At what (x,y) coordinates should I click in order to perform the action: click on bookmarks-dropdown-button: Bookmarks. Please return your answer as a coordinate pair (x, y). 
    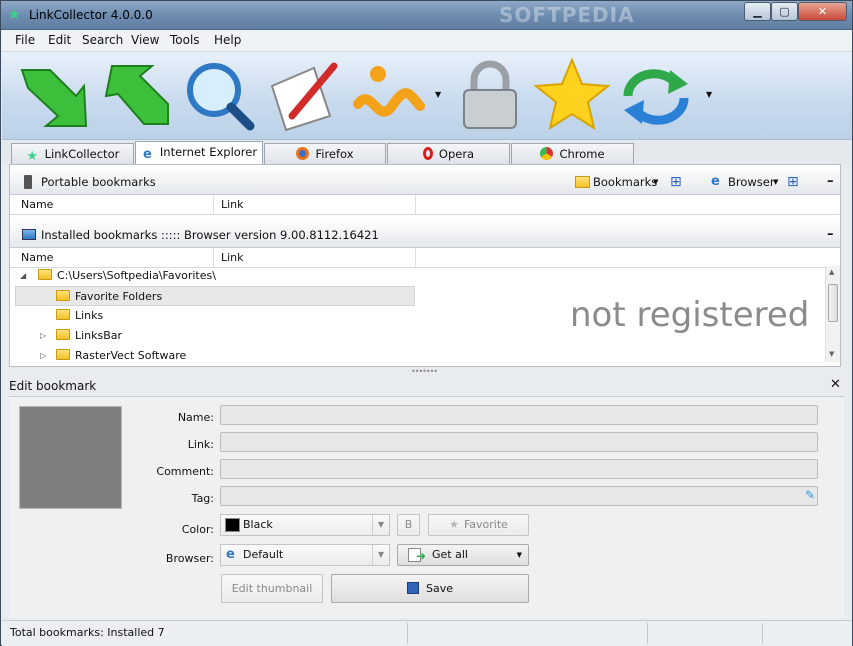
    Looking at the image, I should click on (625, 182).